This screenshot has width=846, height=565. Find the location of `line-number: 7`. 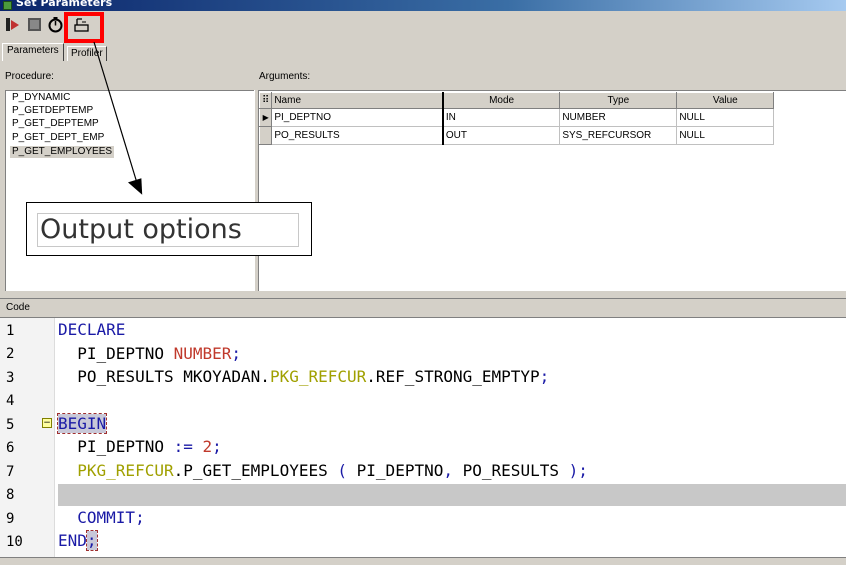

line-number: 7 is located at coordinates (10, 472).